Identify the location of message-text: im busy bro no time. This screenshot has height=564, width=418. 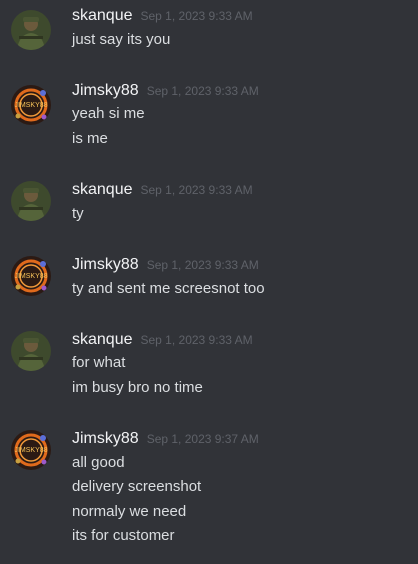
(137, 387).